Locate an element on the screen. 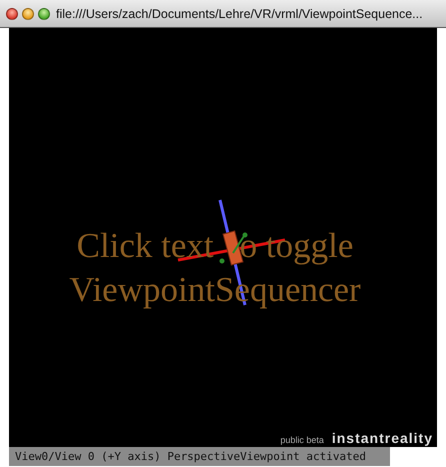 Image resolution: width=446 pixels, height=467 pixels. close-button is located at coordinates (12, 14).